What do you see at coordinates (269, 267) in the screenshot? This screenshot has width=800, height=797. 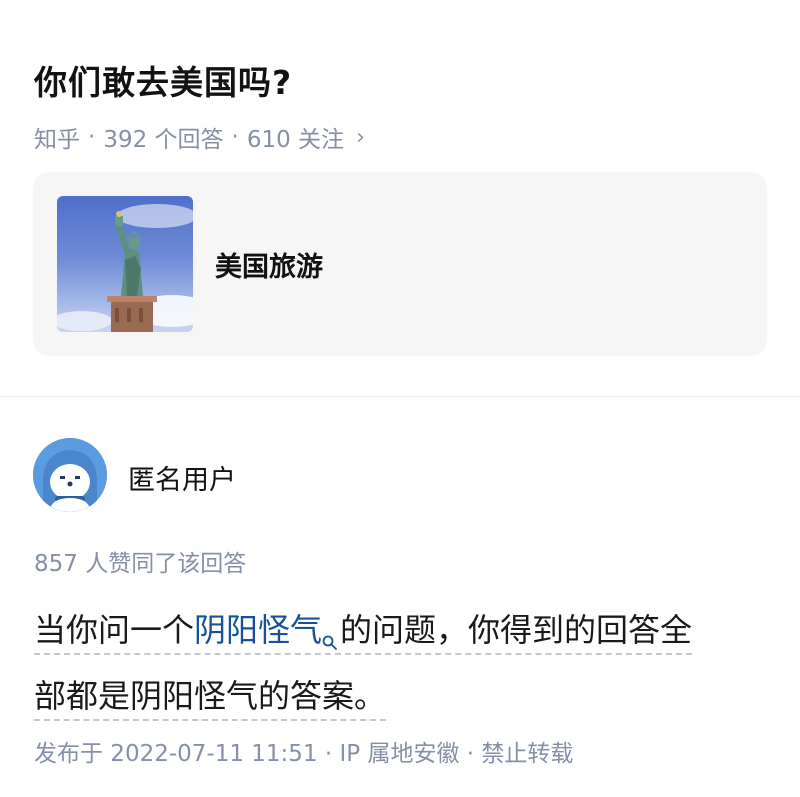 I see `topic-name: 美国旅游` at bounding box center [269, 267].